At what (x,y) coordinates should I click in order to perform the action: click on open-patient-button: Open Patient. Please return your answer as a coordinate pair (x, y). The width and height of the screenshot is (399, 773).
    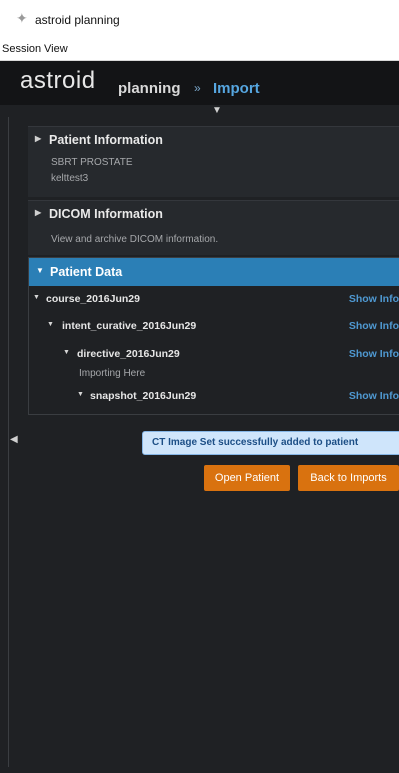
    Looking at the image, I should click on (247, 478).